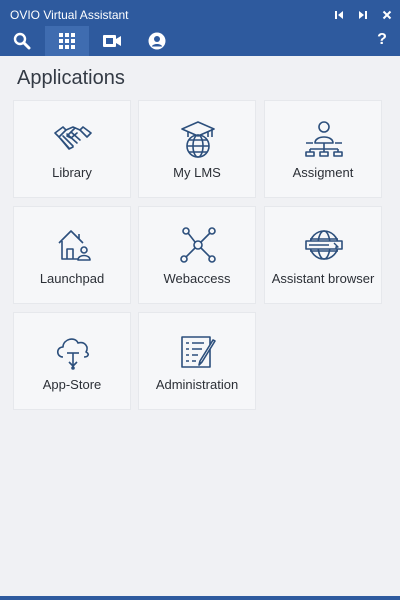 The width and height of the screenshot is (400, 600). Describe the element at coordinates (198, 139) in the screenshot. I see `graduation-globe-icon` at that location.